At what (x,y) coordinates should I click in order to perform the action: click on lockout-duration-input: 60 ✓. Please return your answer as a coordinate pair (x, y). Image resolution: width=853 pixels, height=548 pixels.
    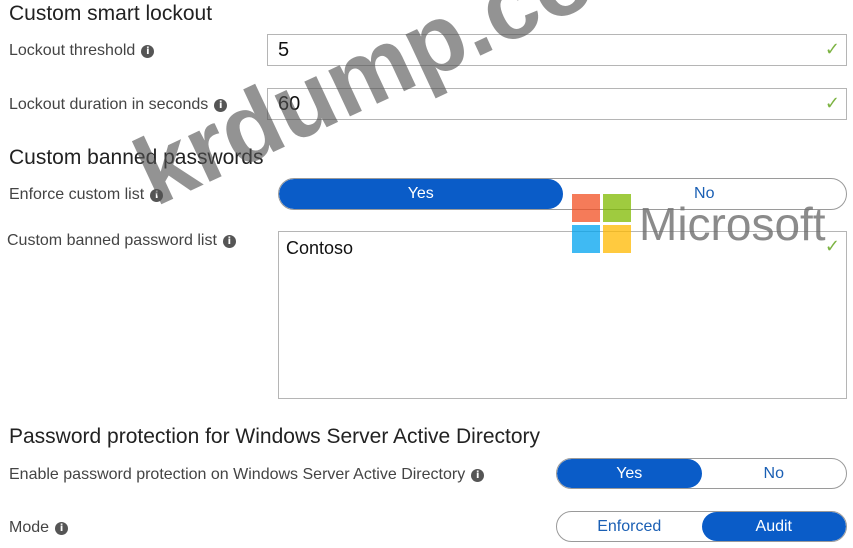
    Looking at the image, I should click on (557, 104).